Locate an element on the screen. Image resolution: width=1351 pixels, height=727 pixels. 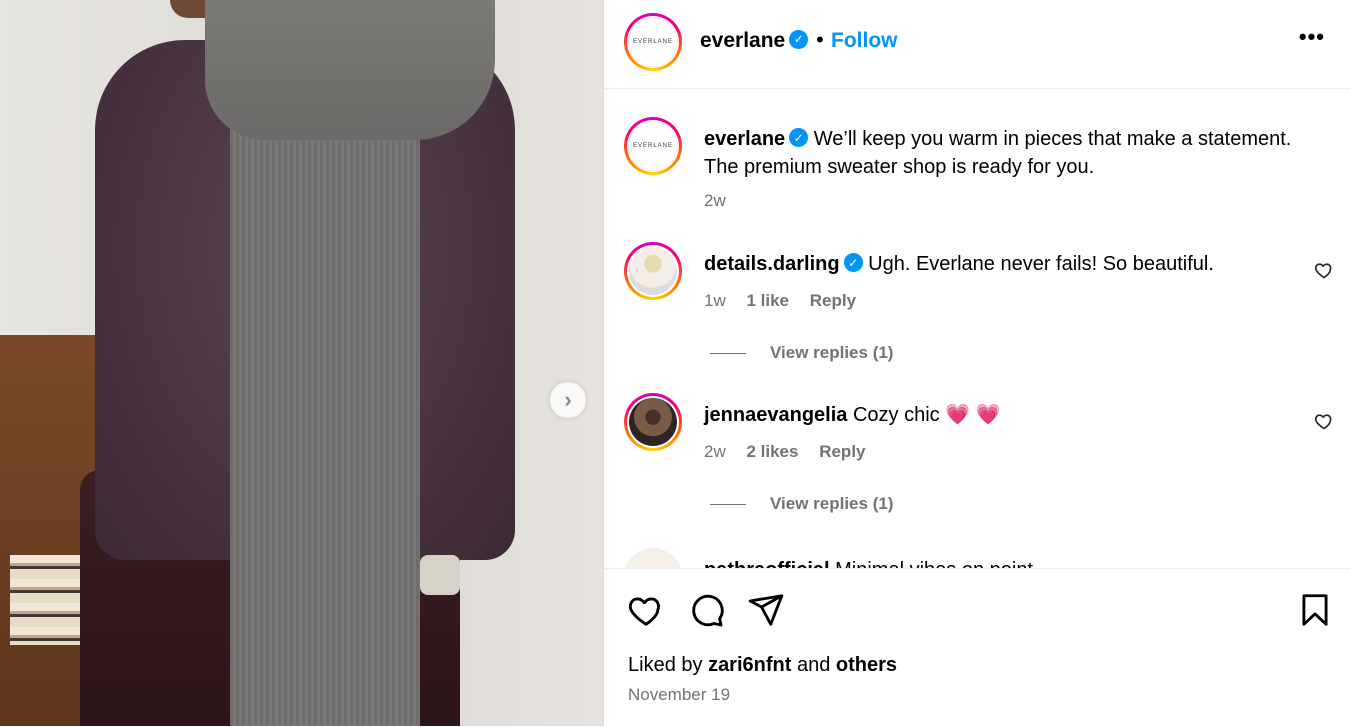
liked-by-others: others is located at coordinates (866, 665).